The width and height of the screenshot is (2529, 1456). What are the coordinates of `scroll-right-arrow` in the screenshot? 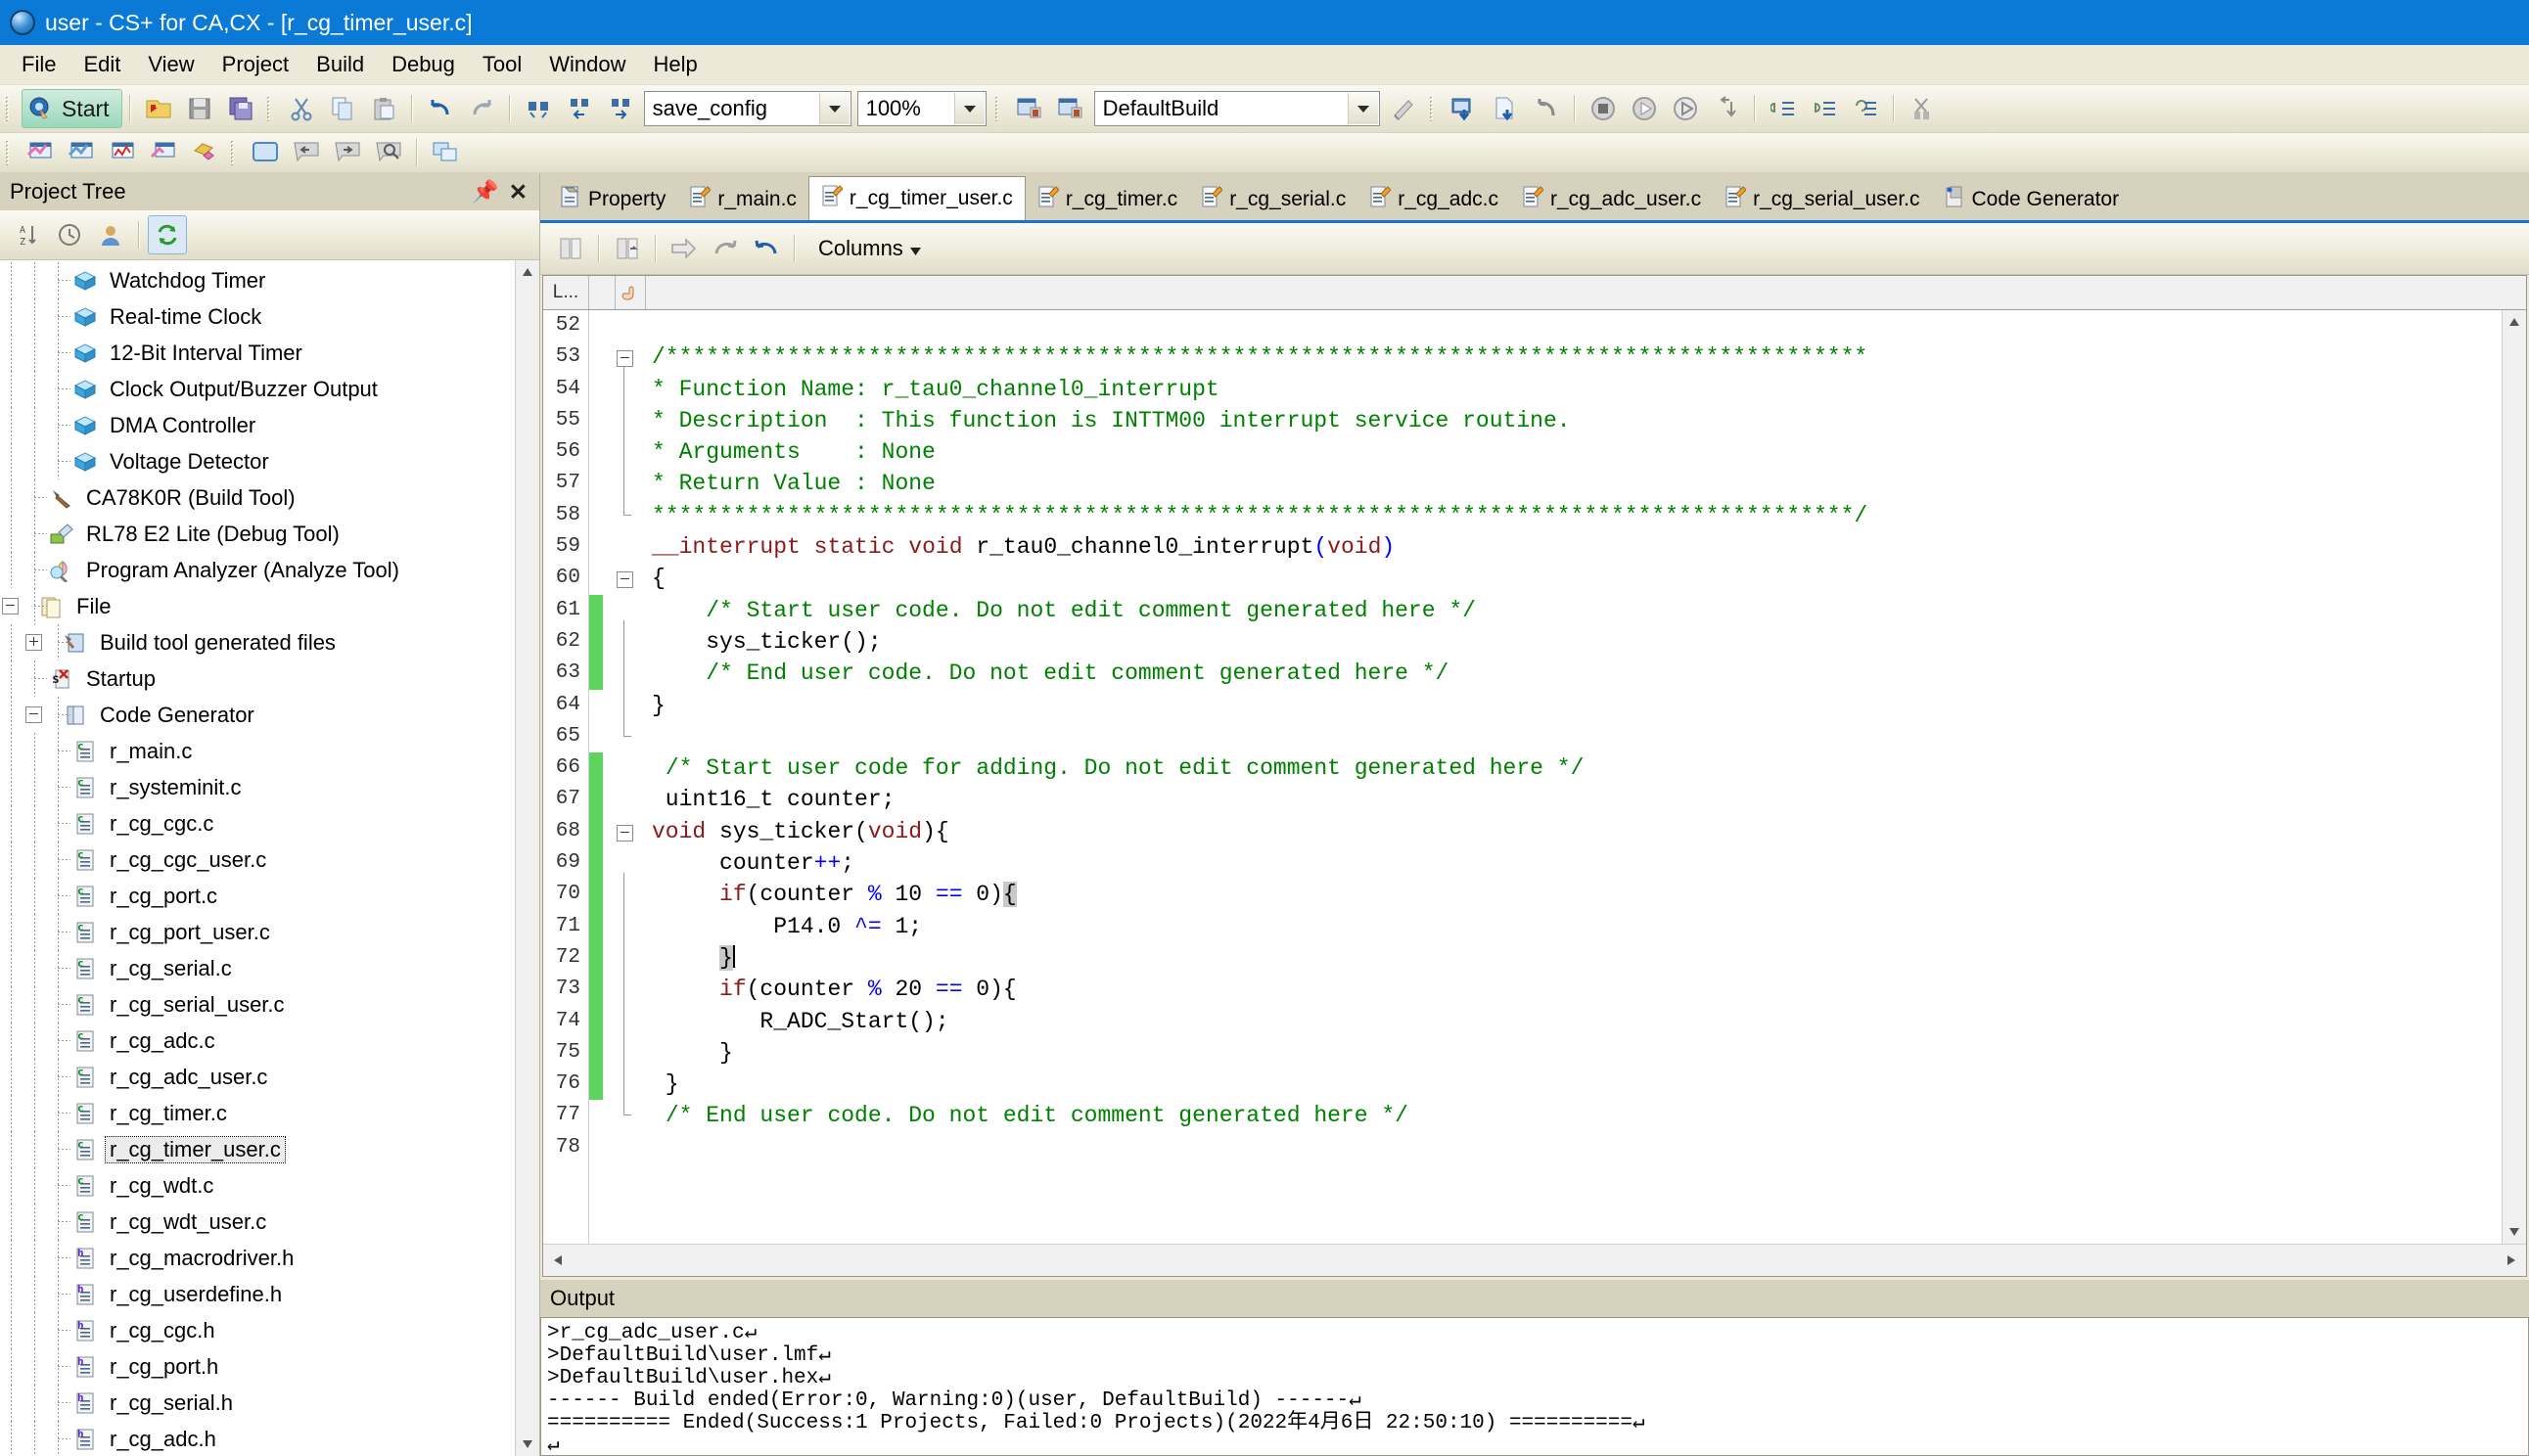 It's located at (2511, 1260).